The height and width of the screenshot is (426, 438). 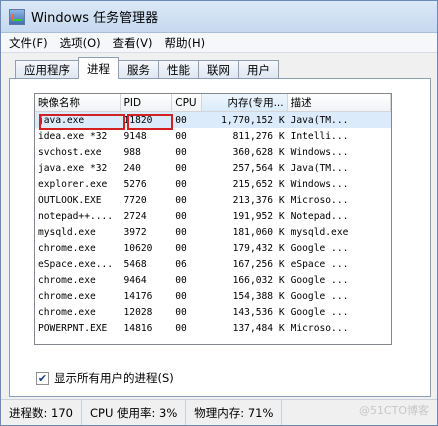 I want to click on title-bar: Windows 任务管理器, so click(x=219, y=17).